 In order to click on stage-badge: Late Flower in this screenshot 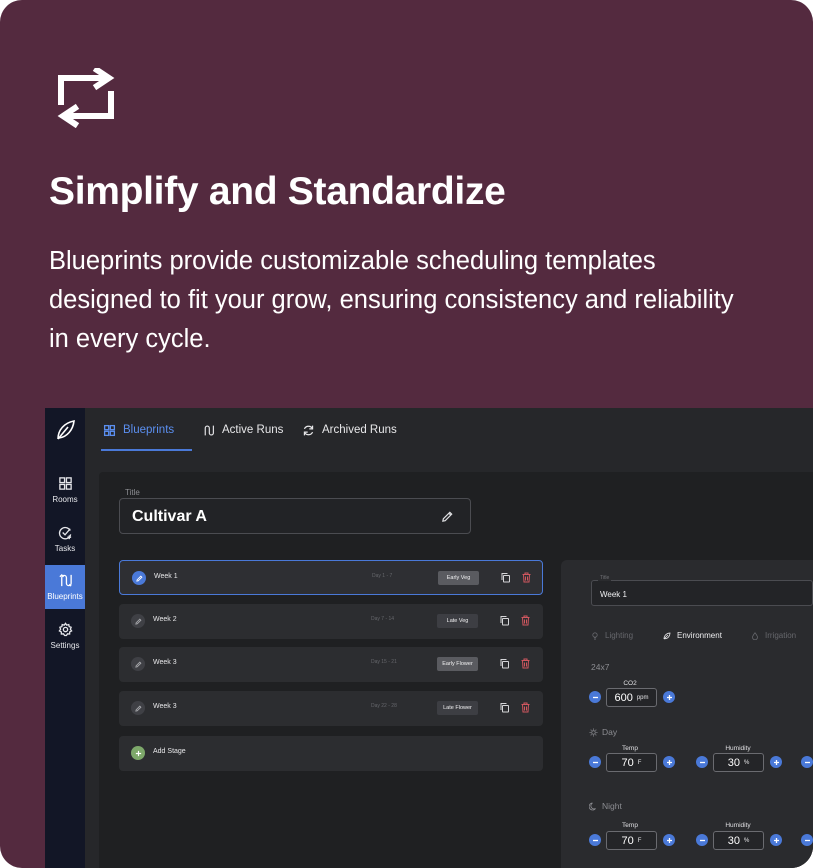, I will do `click(457, 708)`.